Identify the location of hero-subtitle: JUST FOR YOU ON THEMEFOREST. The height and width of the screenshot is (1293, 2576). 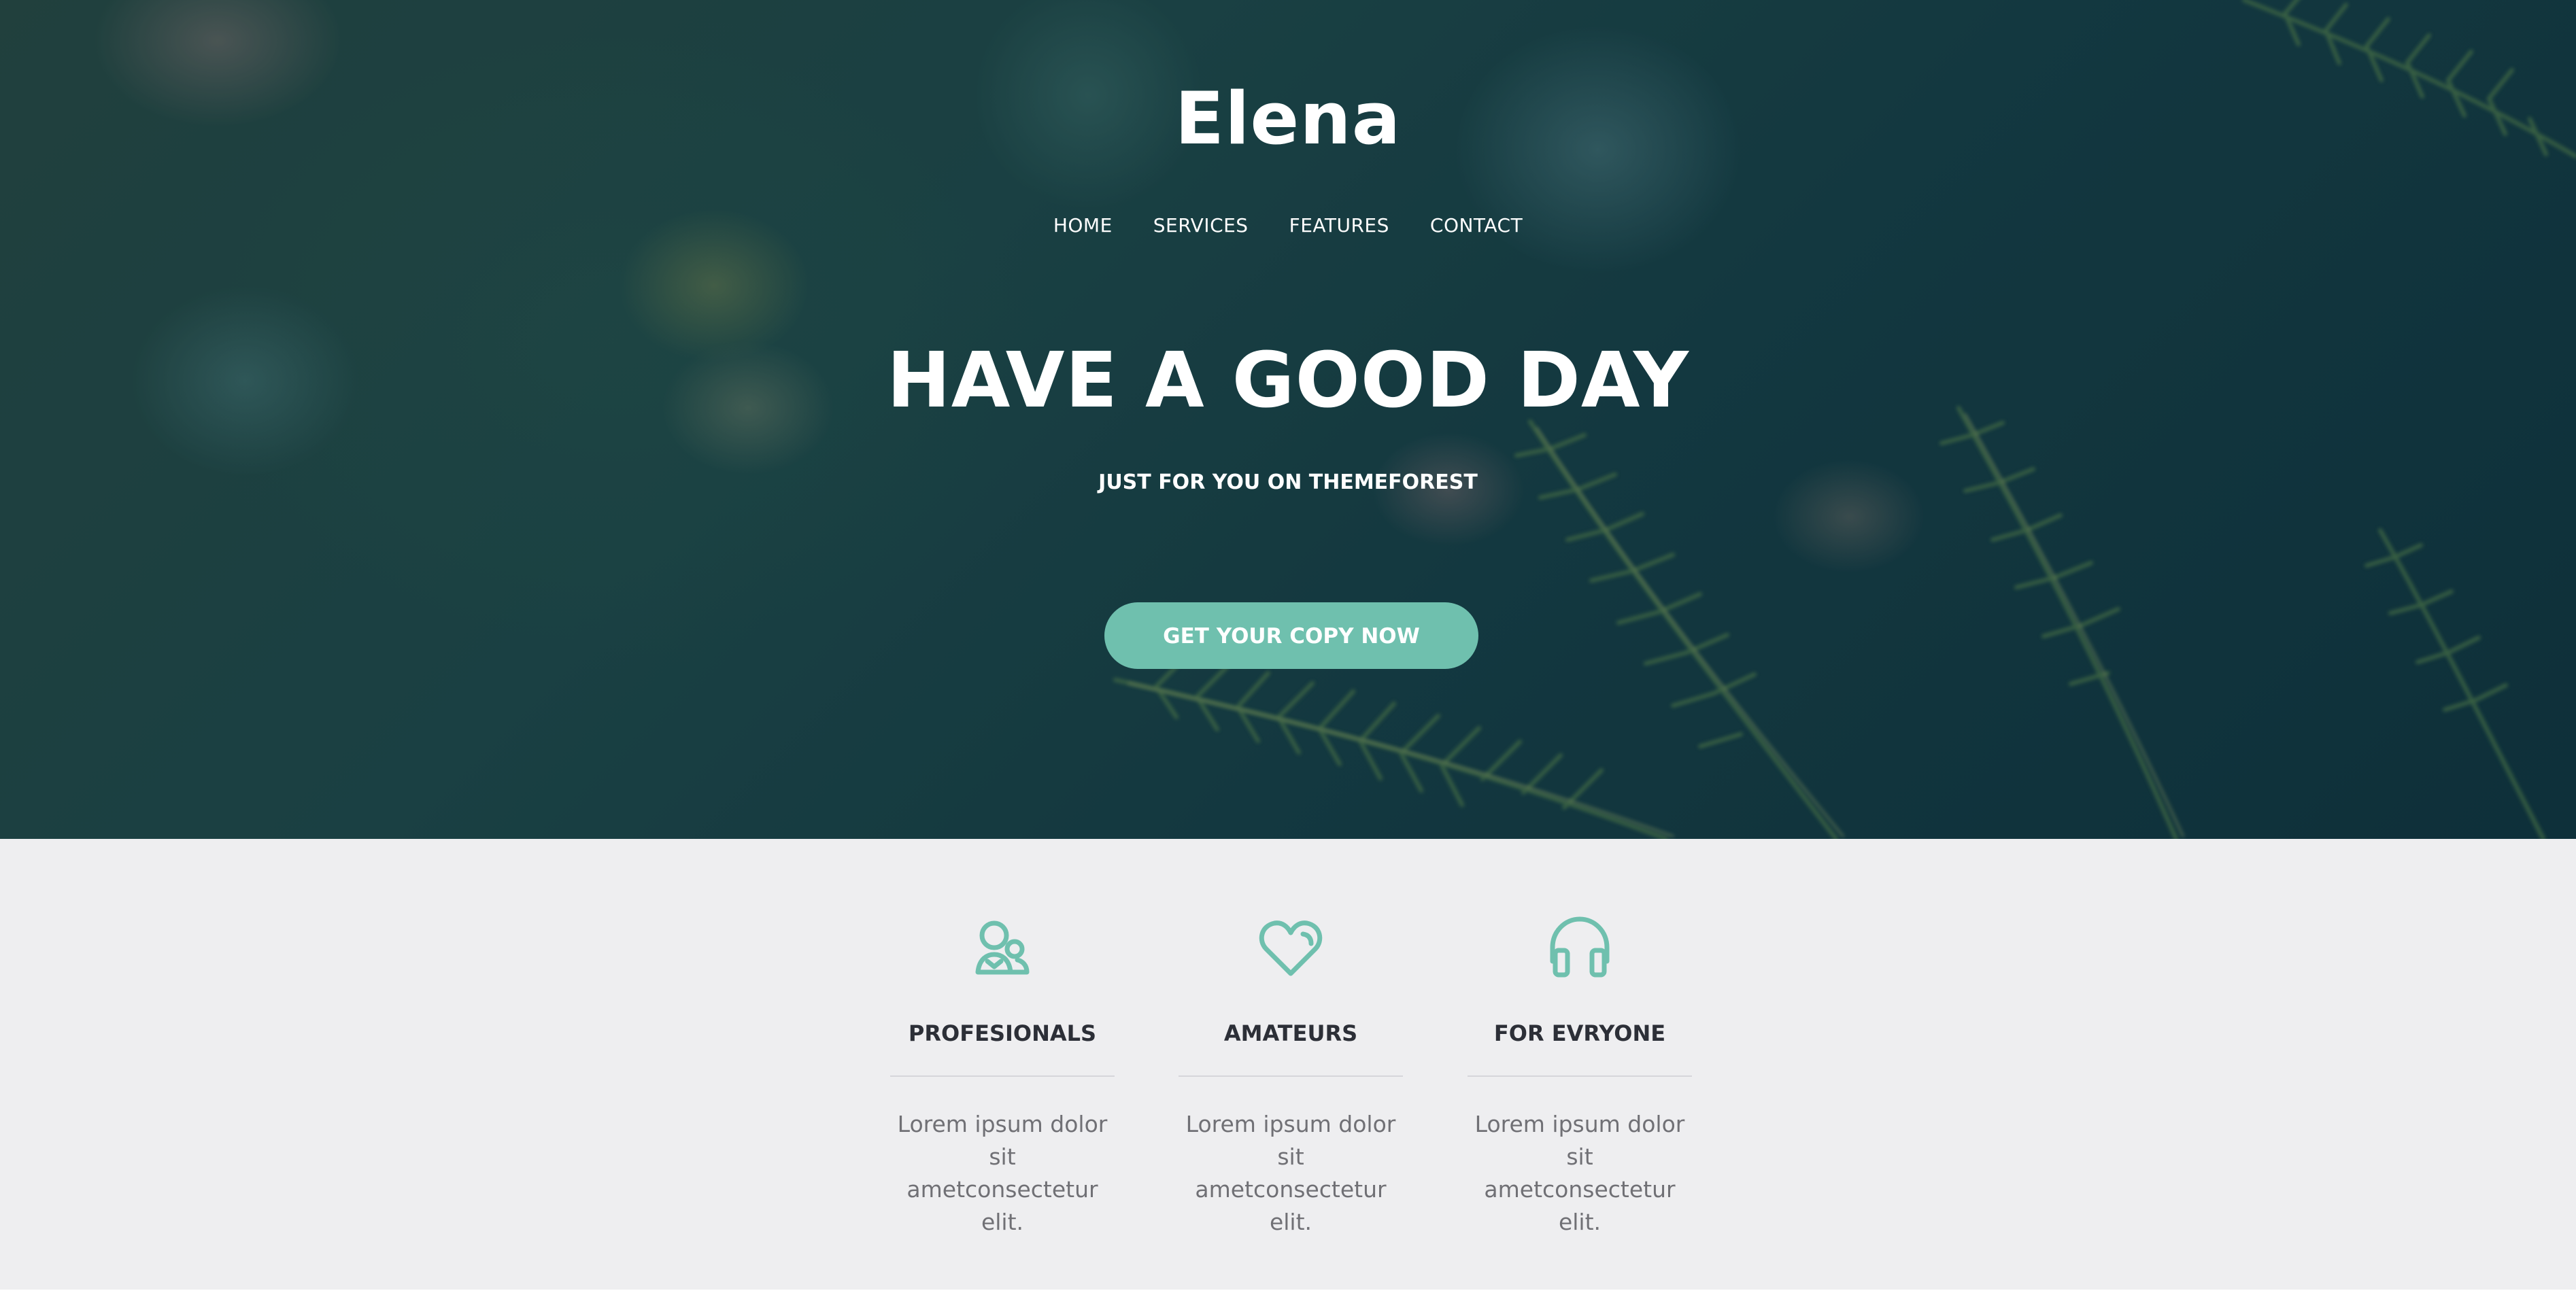
(1288, 482).